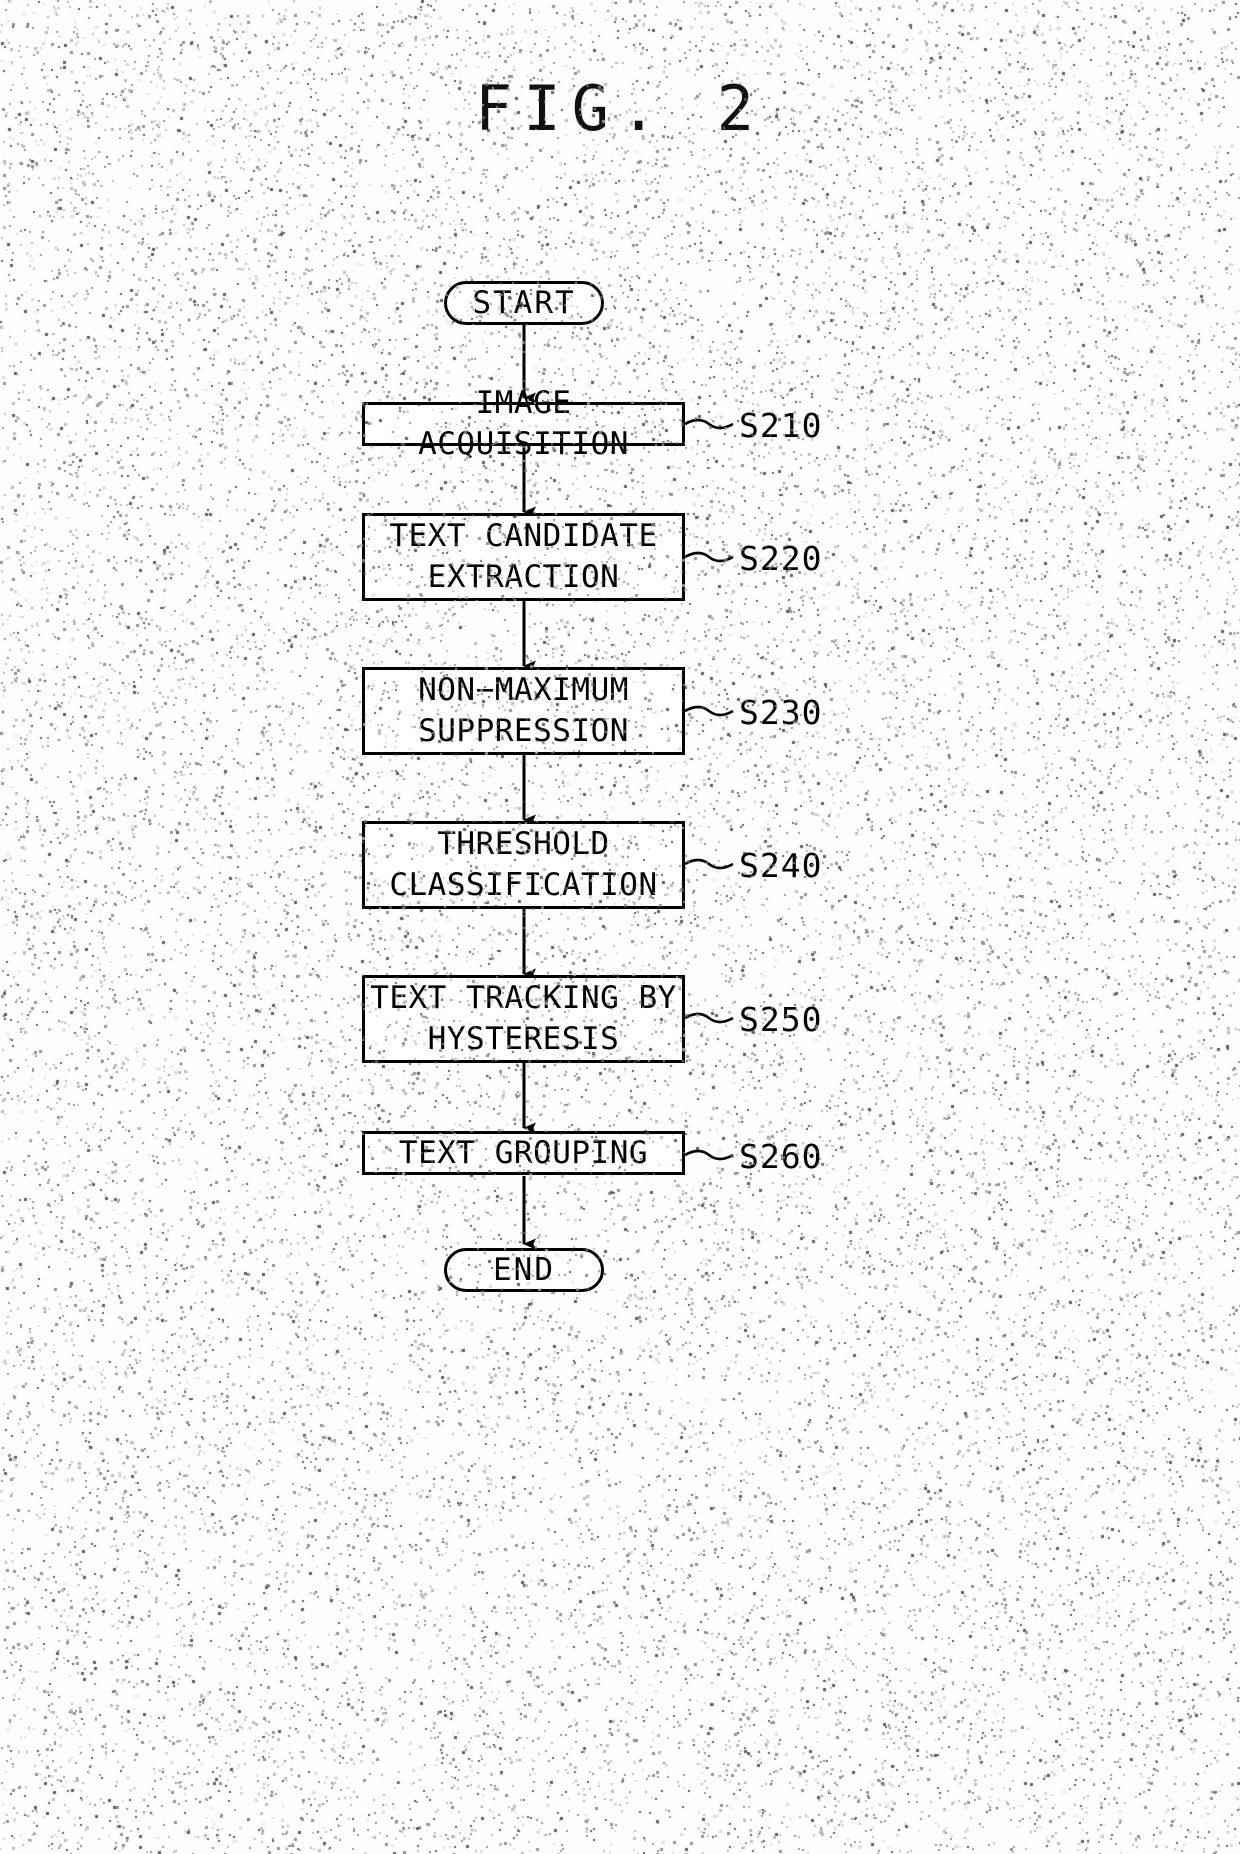 The height and width of the screenshot is (1854, 1240). Describe the element at coordinates (523, 998) in the screenshot. I see `flow-node-s250-label-line1: TEXT TRACKING BY` at that location.